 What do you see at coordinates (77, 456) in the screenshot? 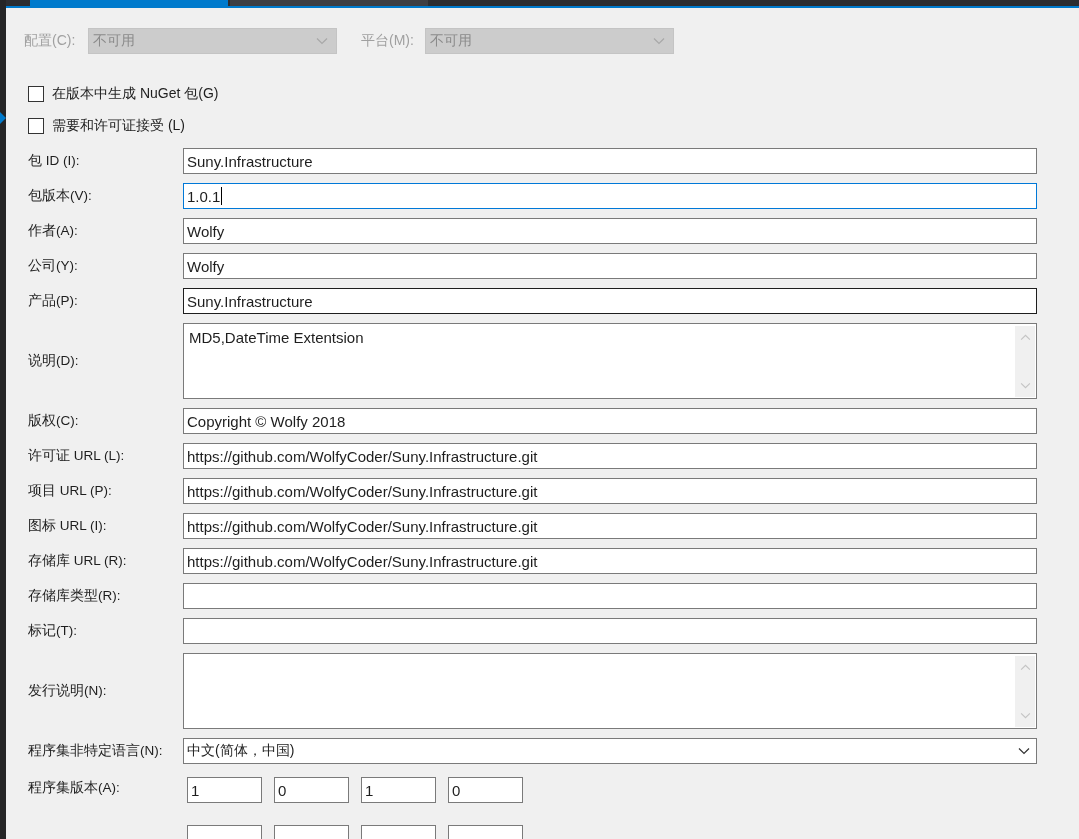
I see `field-label: 许可证 URL (L):` at bounding box center [77, 456].